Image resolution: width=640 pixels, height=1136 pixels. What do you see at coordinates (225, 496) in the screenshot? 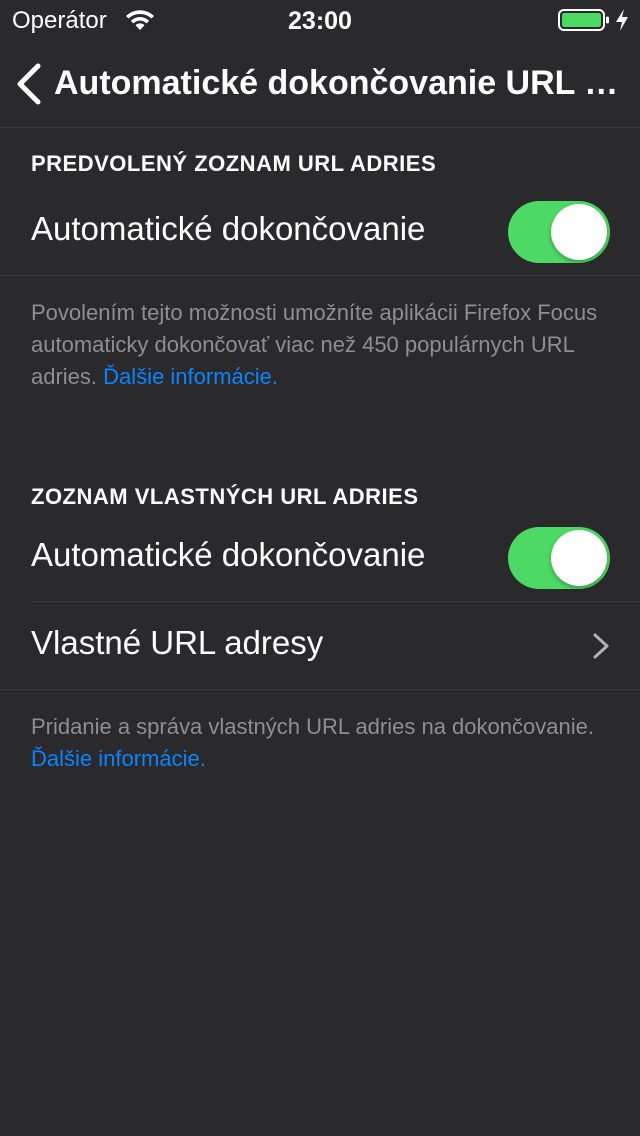
I see `section-header-custom-list: ZOZNAM VLASTNÝCH URL ADRIES` at bounding box center [225, 496].